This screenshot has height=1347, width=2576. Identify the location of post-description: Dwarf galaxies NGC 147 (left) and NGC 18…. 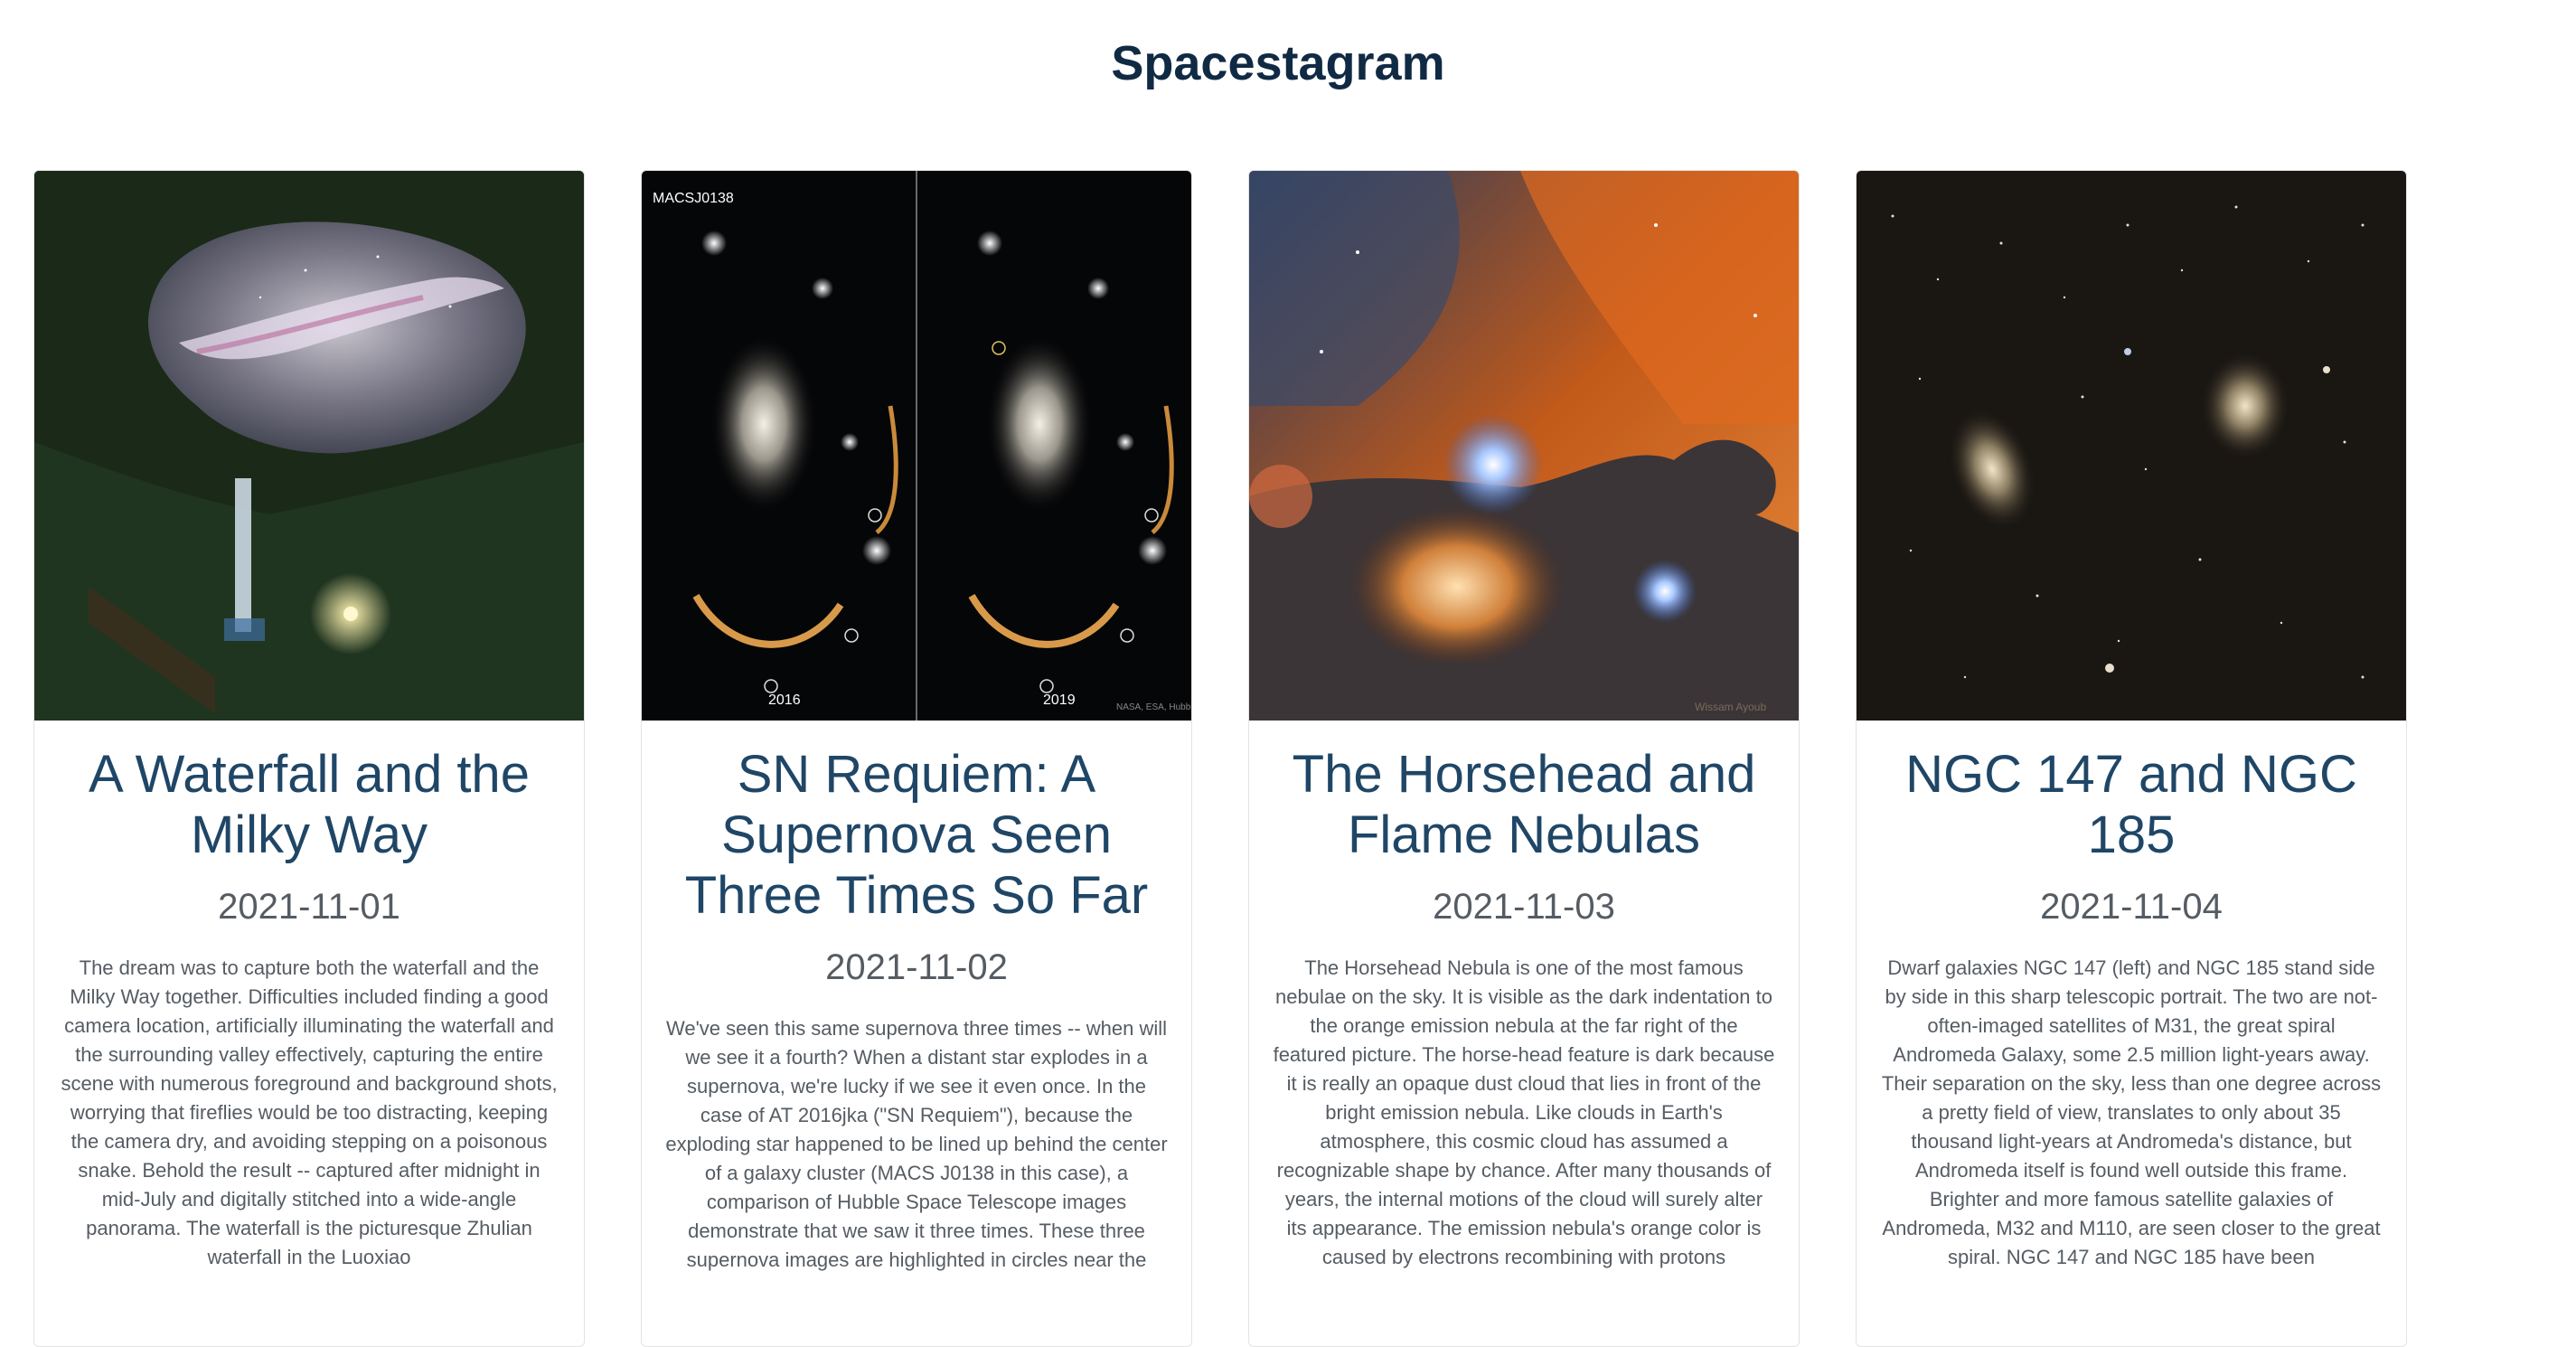
(2132, 1112).